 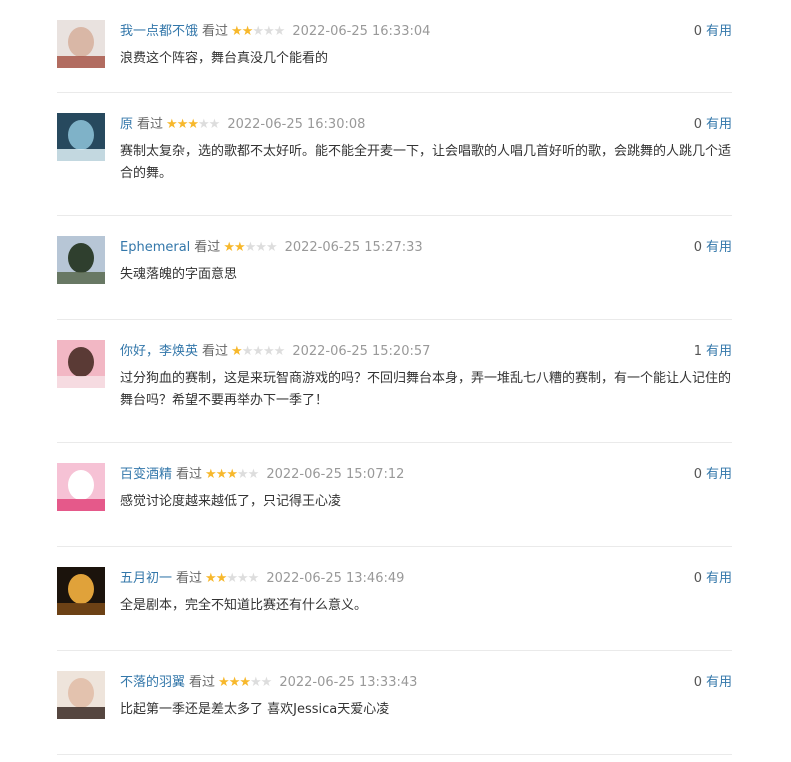 I want to click on comment-meta: 原看过 ★★★★★ 2022-06-25 16:30:08 0 有用, so click(x=426, y=125).